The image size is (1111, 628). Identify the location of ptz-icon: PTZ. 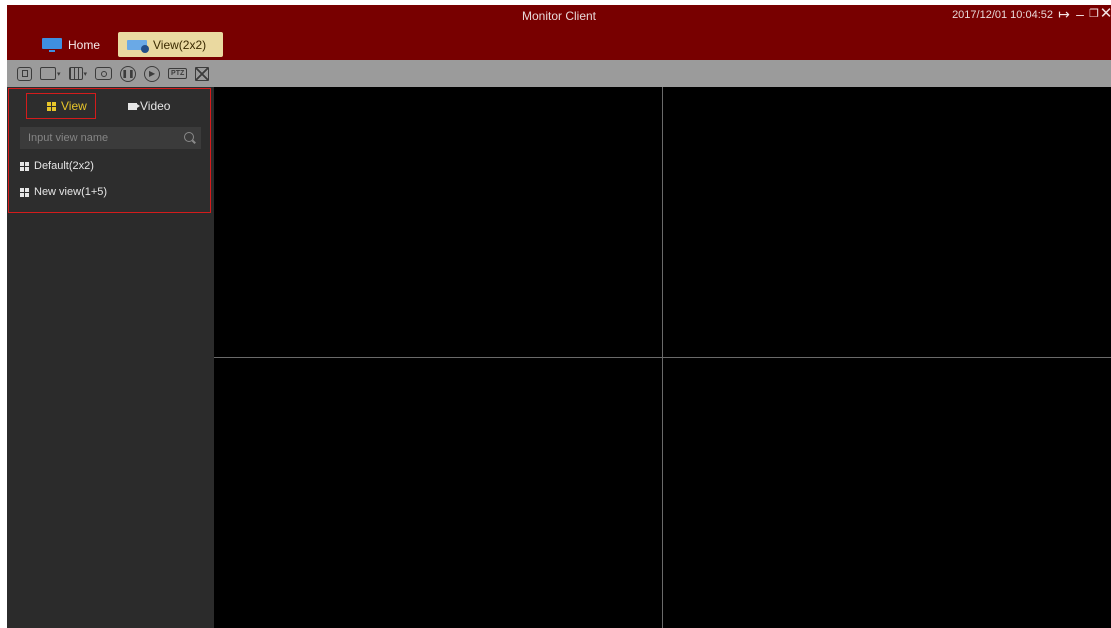
(178, 74).